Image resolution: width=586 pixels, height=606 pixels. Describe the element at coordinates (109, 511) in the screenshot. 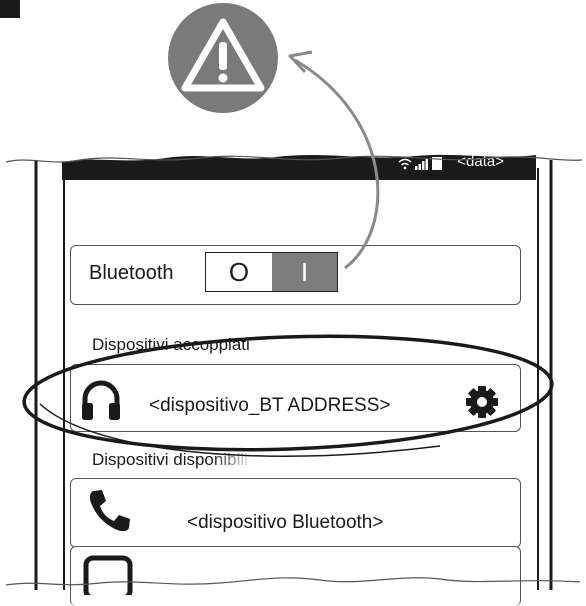

I see `phone-icon` at that location.